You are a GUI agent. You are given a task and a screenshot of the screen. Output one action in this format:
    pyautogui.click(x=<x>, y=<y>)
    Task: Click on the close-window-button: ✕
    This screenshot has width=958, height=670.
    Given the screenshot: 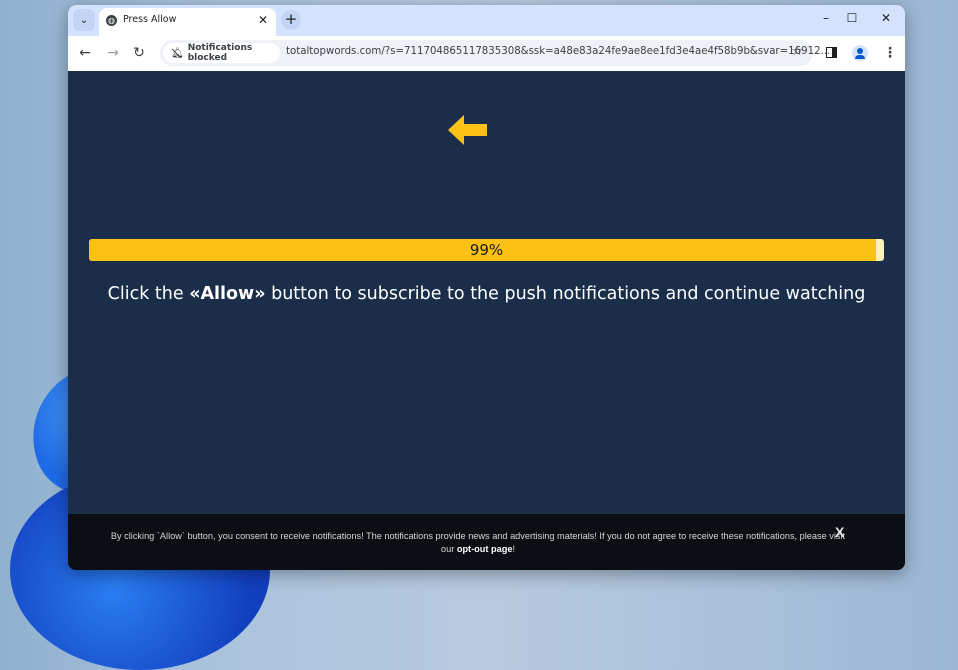 What is the action you would take?
    pyautogui.click(x=886, y=18)
    